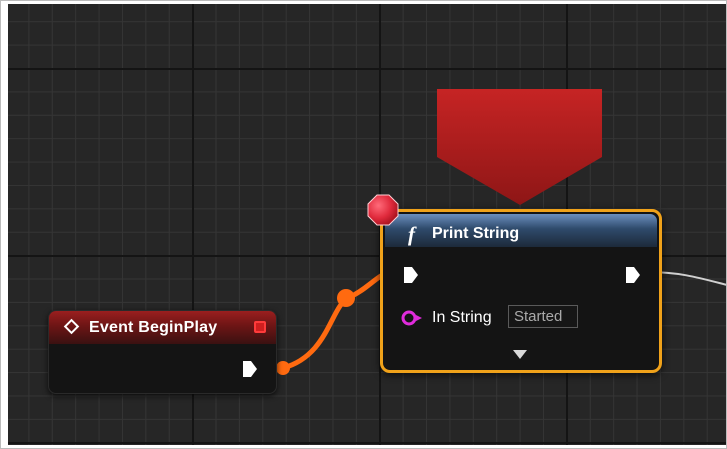 This screenshot has width=727, height=449. I want to click on wire-end-dot, so click(283, 368).